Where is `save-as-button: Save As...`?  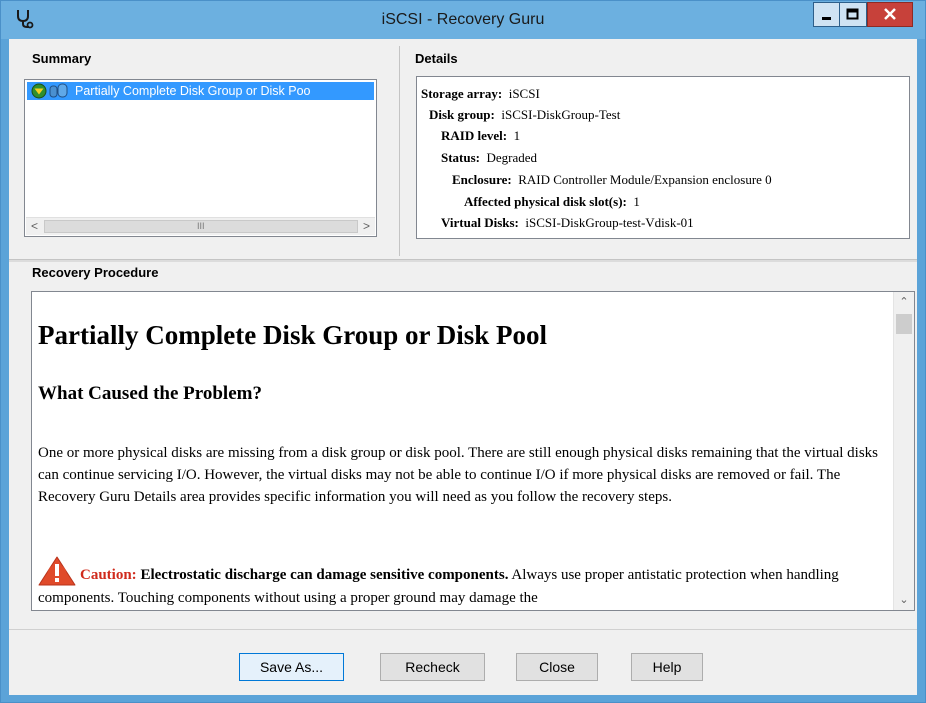
save-as-button: Save As... is located at coordinates (291, 667).